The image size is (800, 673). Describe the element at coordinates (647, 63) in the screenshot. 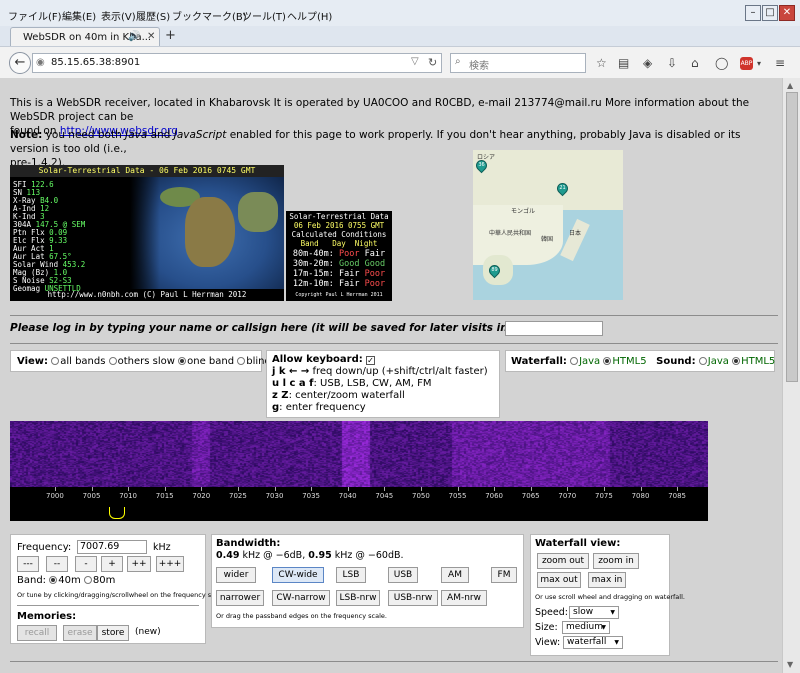

I see `pocket-icon: ◈` at that location.